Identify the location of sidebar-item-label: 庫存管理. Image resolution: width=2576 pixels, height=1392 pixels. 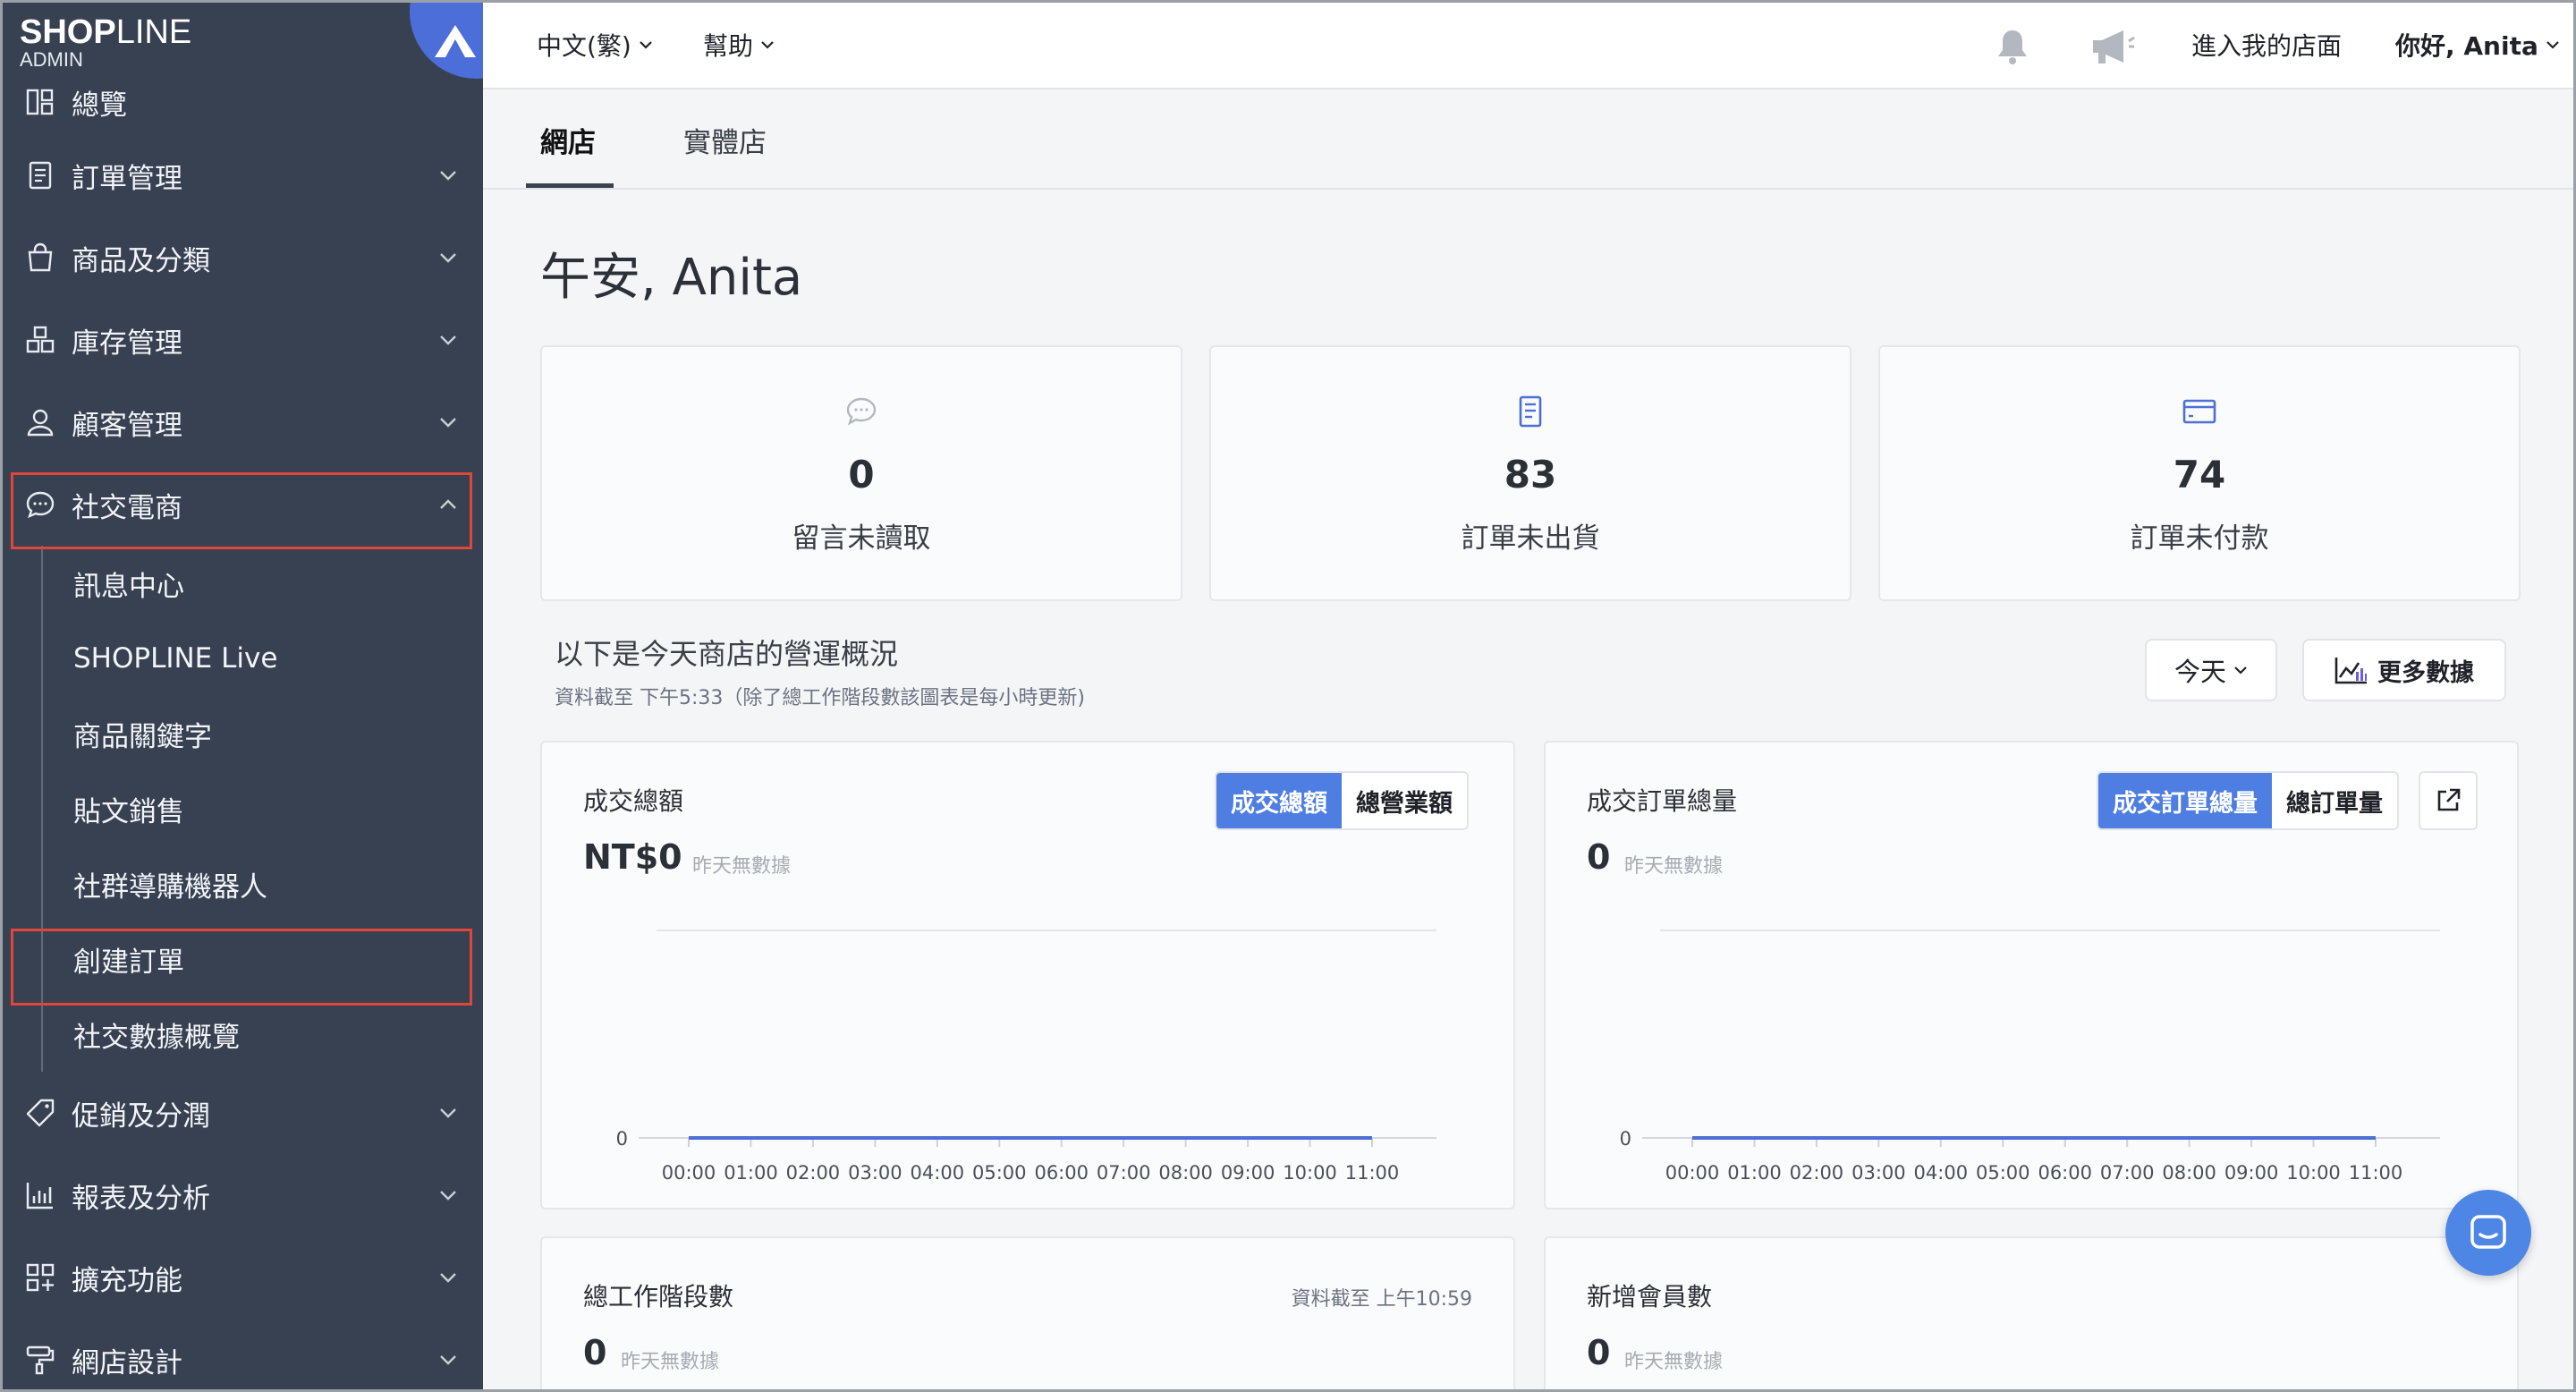
(127, 343).